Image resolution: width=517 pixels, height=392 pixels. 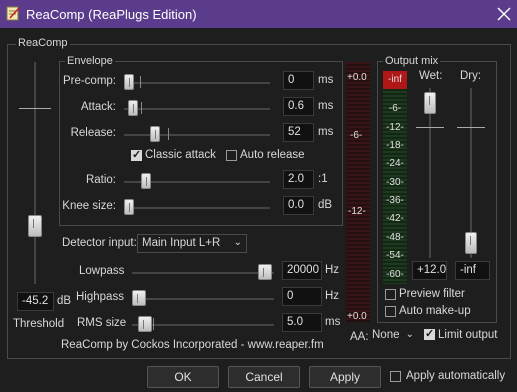 I want to click on rms-tick, so click(x=153, y=324).